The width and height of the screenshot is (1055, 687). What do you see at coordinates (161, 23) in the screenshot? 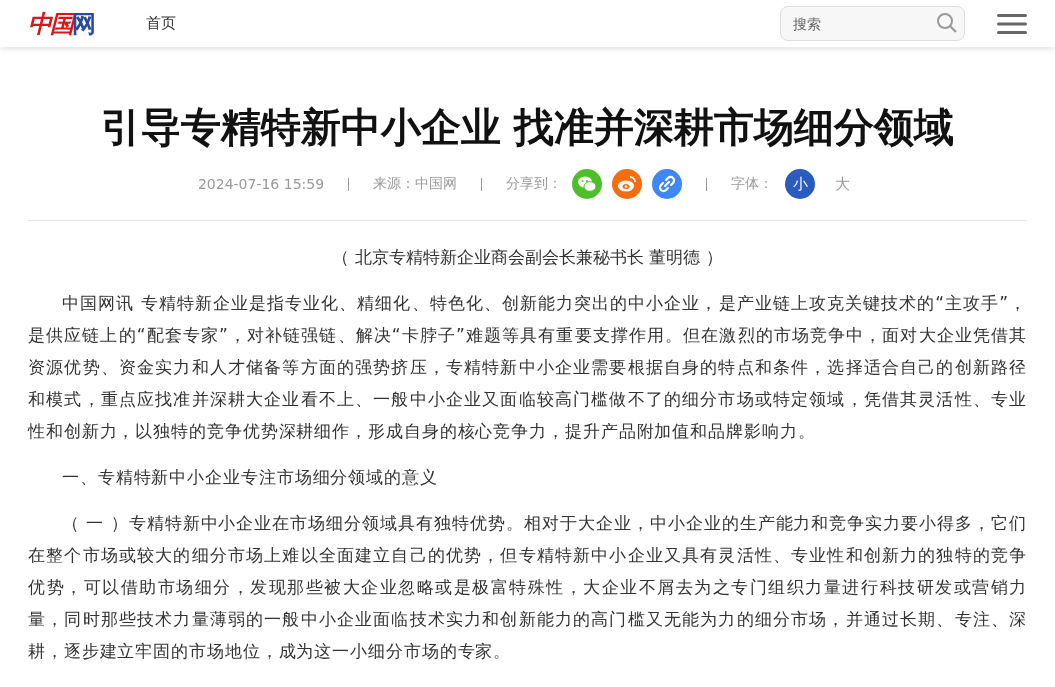
I see `nav-link: 首页` at bounding box center [161, 23].